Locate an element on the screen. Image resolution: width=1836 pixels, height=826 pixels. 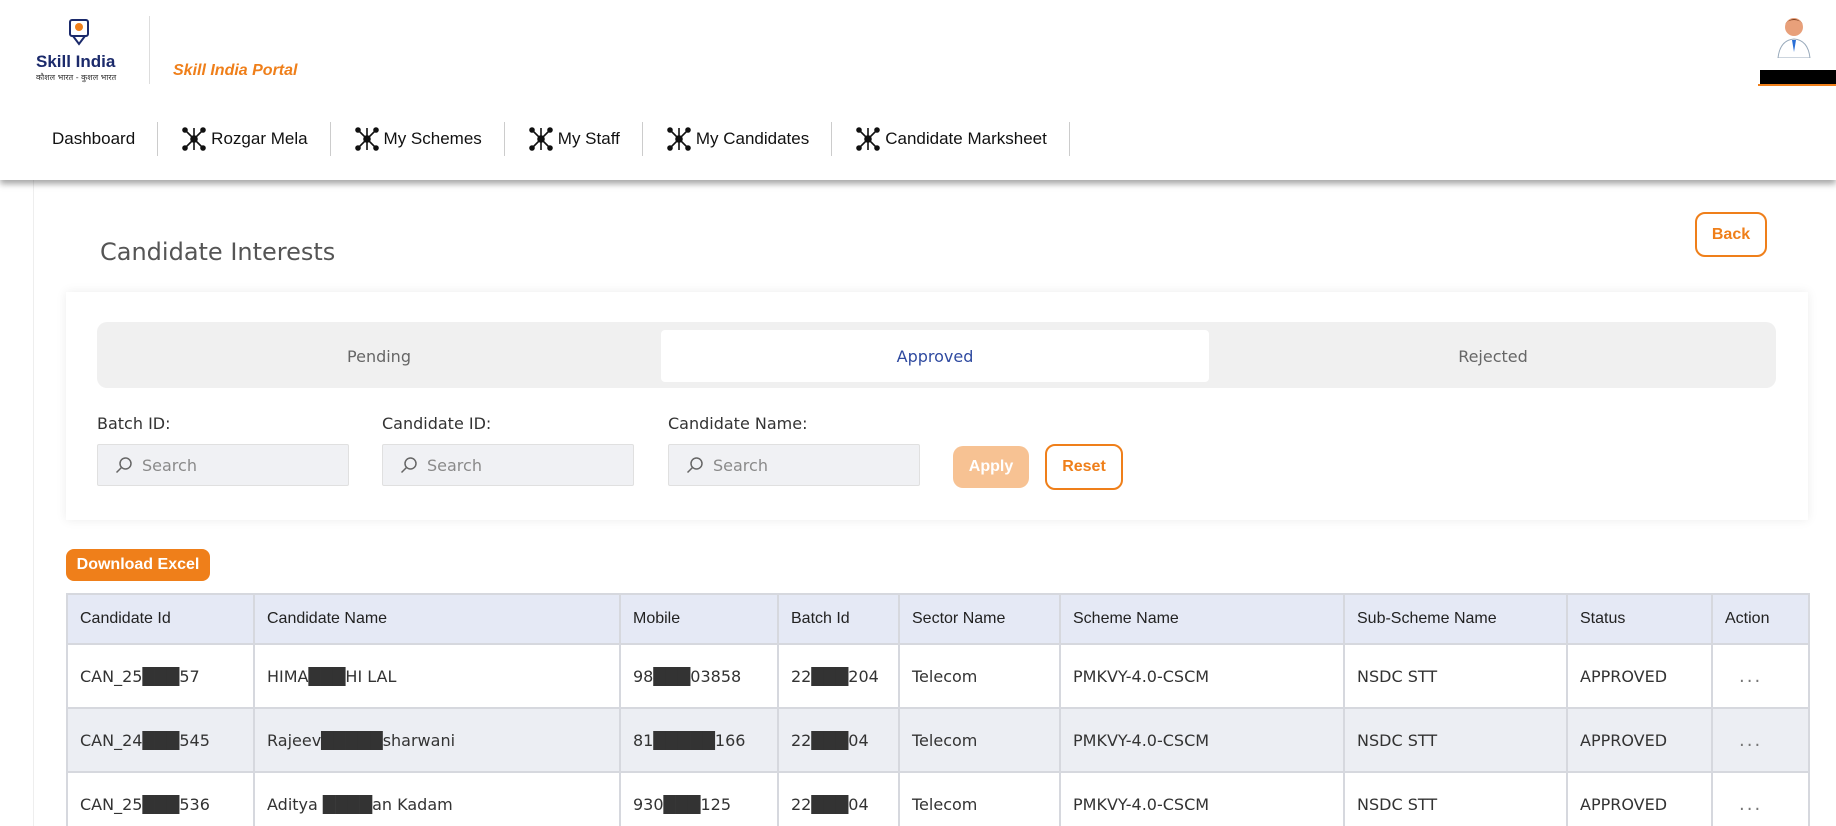
candidate-id-search is located at coordinates (508, 465).